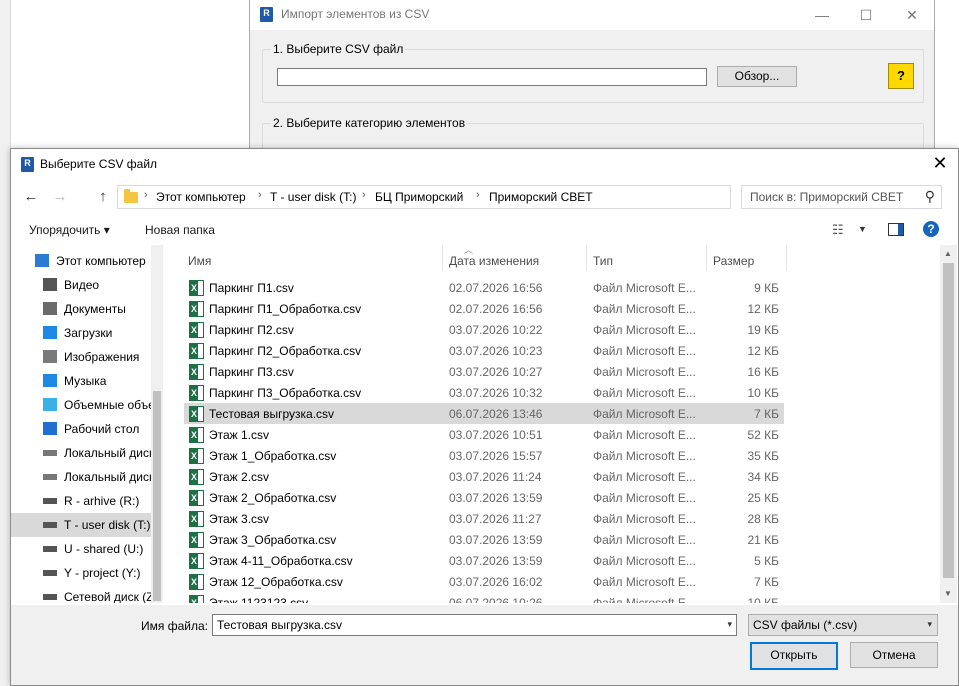 This screenshot has height=686, width=959. Describe the element at coordinates (201, 197) in the screenshot. I see `breadcrumb-this-pc: Этот компьютер` at that location.